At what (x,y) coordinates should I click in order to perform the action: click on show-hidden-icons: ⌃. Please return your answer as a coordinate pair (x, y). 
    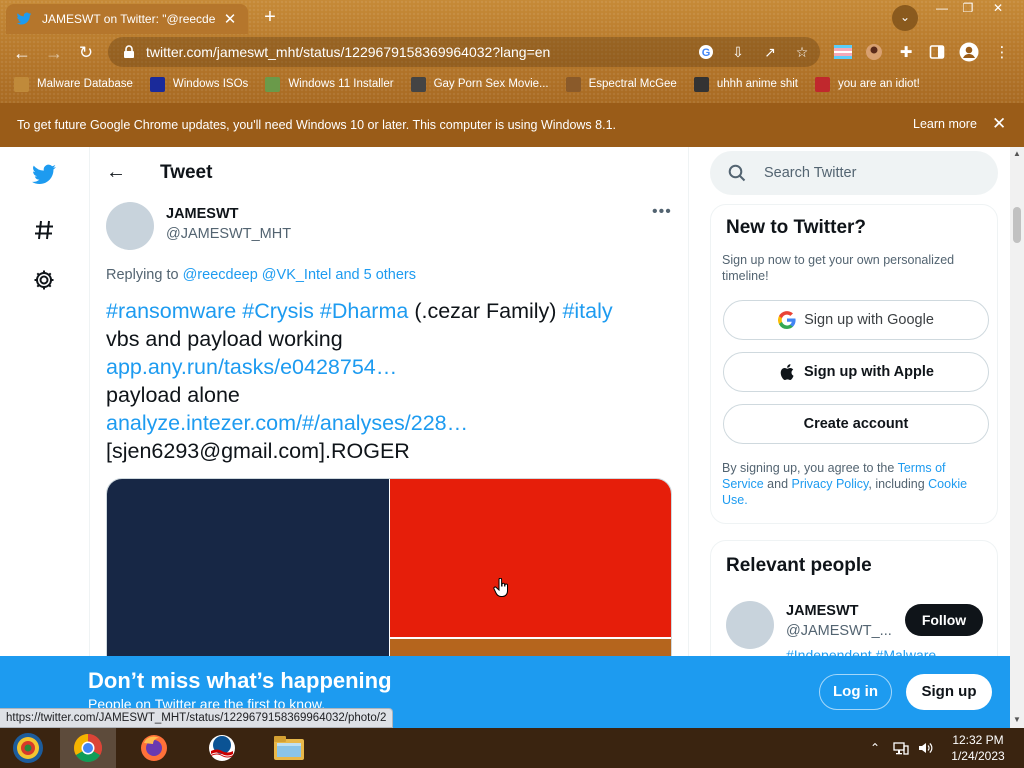
    Looking at the image, I should click on (875, 748).